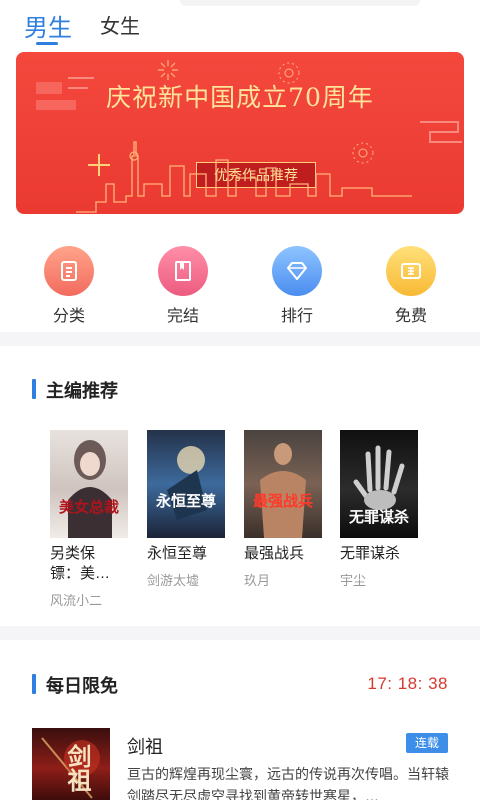 This screenshot has width=480, height=800. I want to click on free-book-cover: 剑祖, so click(71, 764).